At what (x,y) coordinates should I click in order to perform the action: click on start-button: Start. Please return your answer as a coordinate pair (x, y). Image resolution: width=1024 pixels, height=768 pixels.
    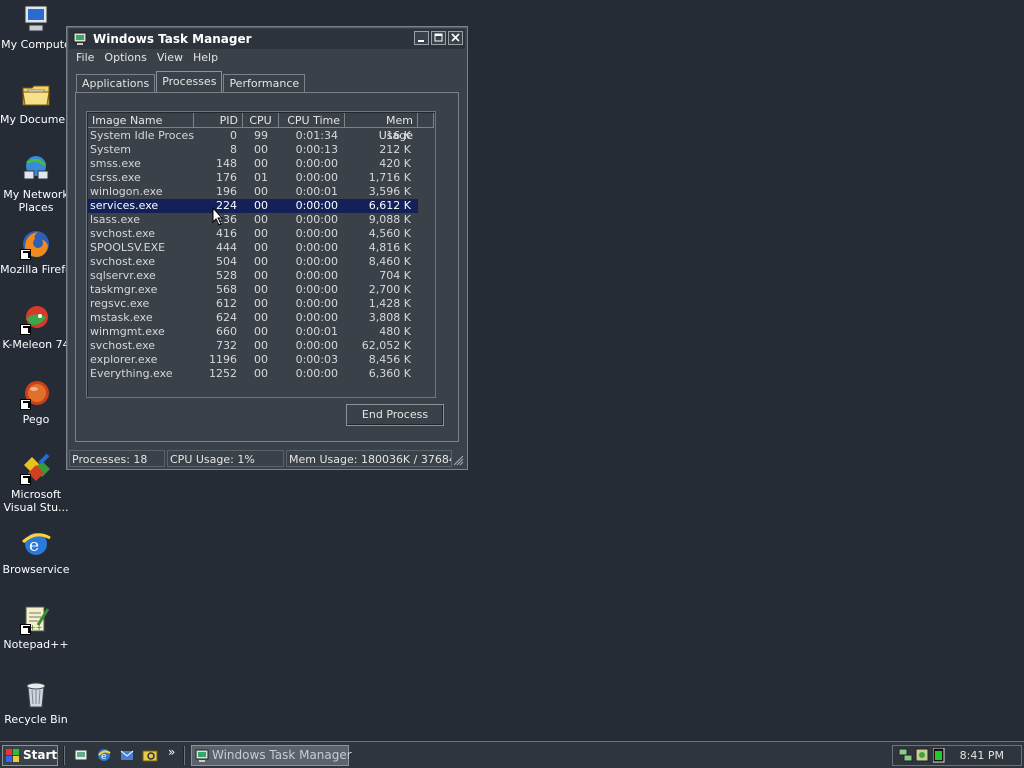
    Looking at the image, I should click on (30, 755).